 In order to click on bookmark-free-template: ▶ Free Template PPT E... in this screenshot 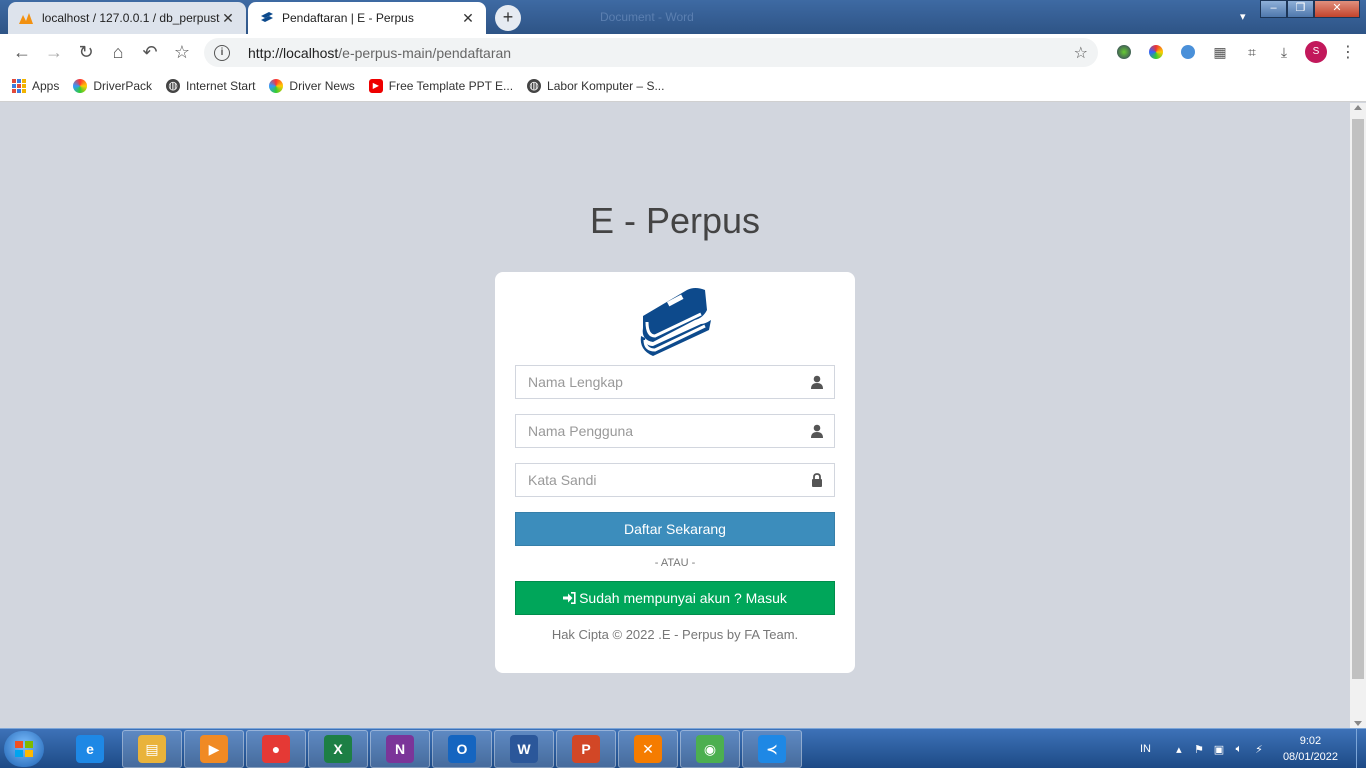, I will do `click(441, 85)`.